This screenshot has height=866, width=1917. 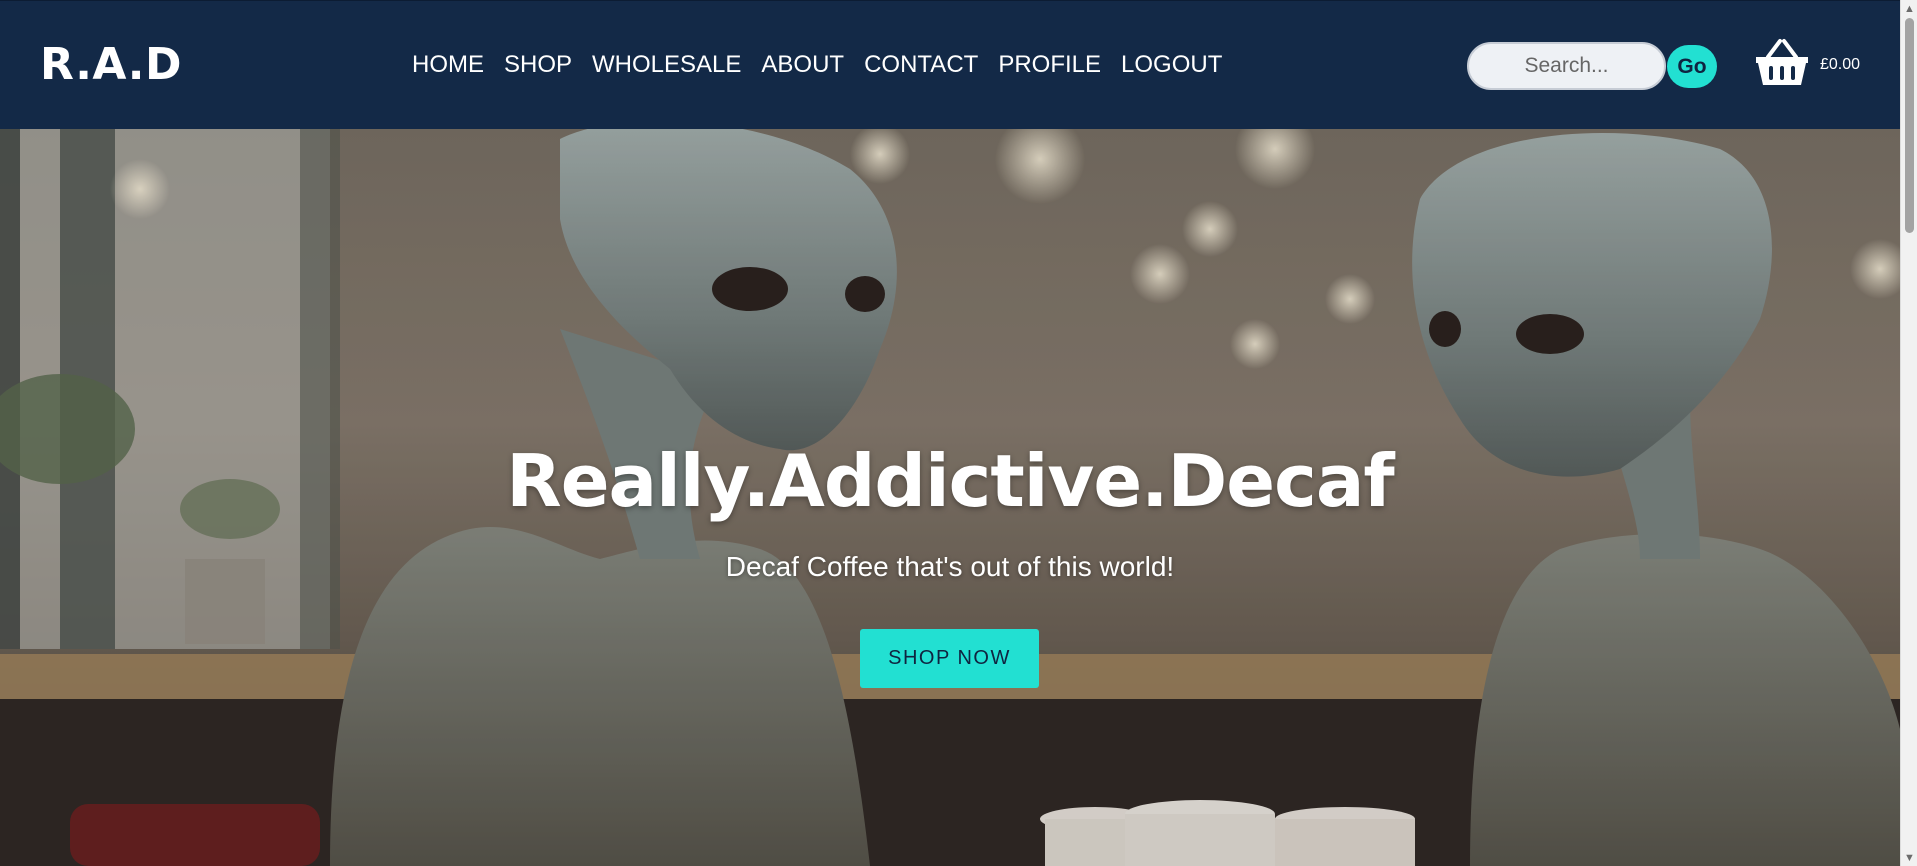 I want to click on nav-link-logout: LOGOUT, so click(x=1171, y=65).